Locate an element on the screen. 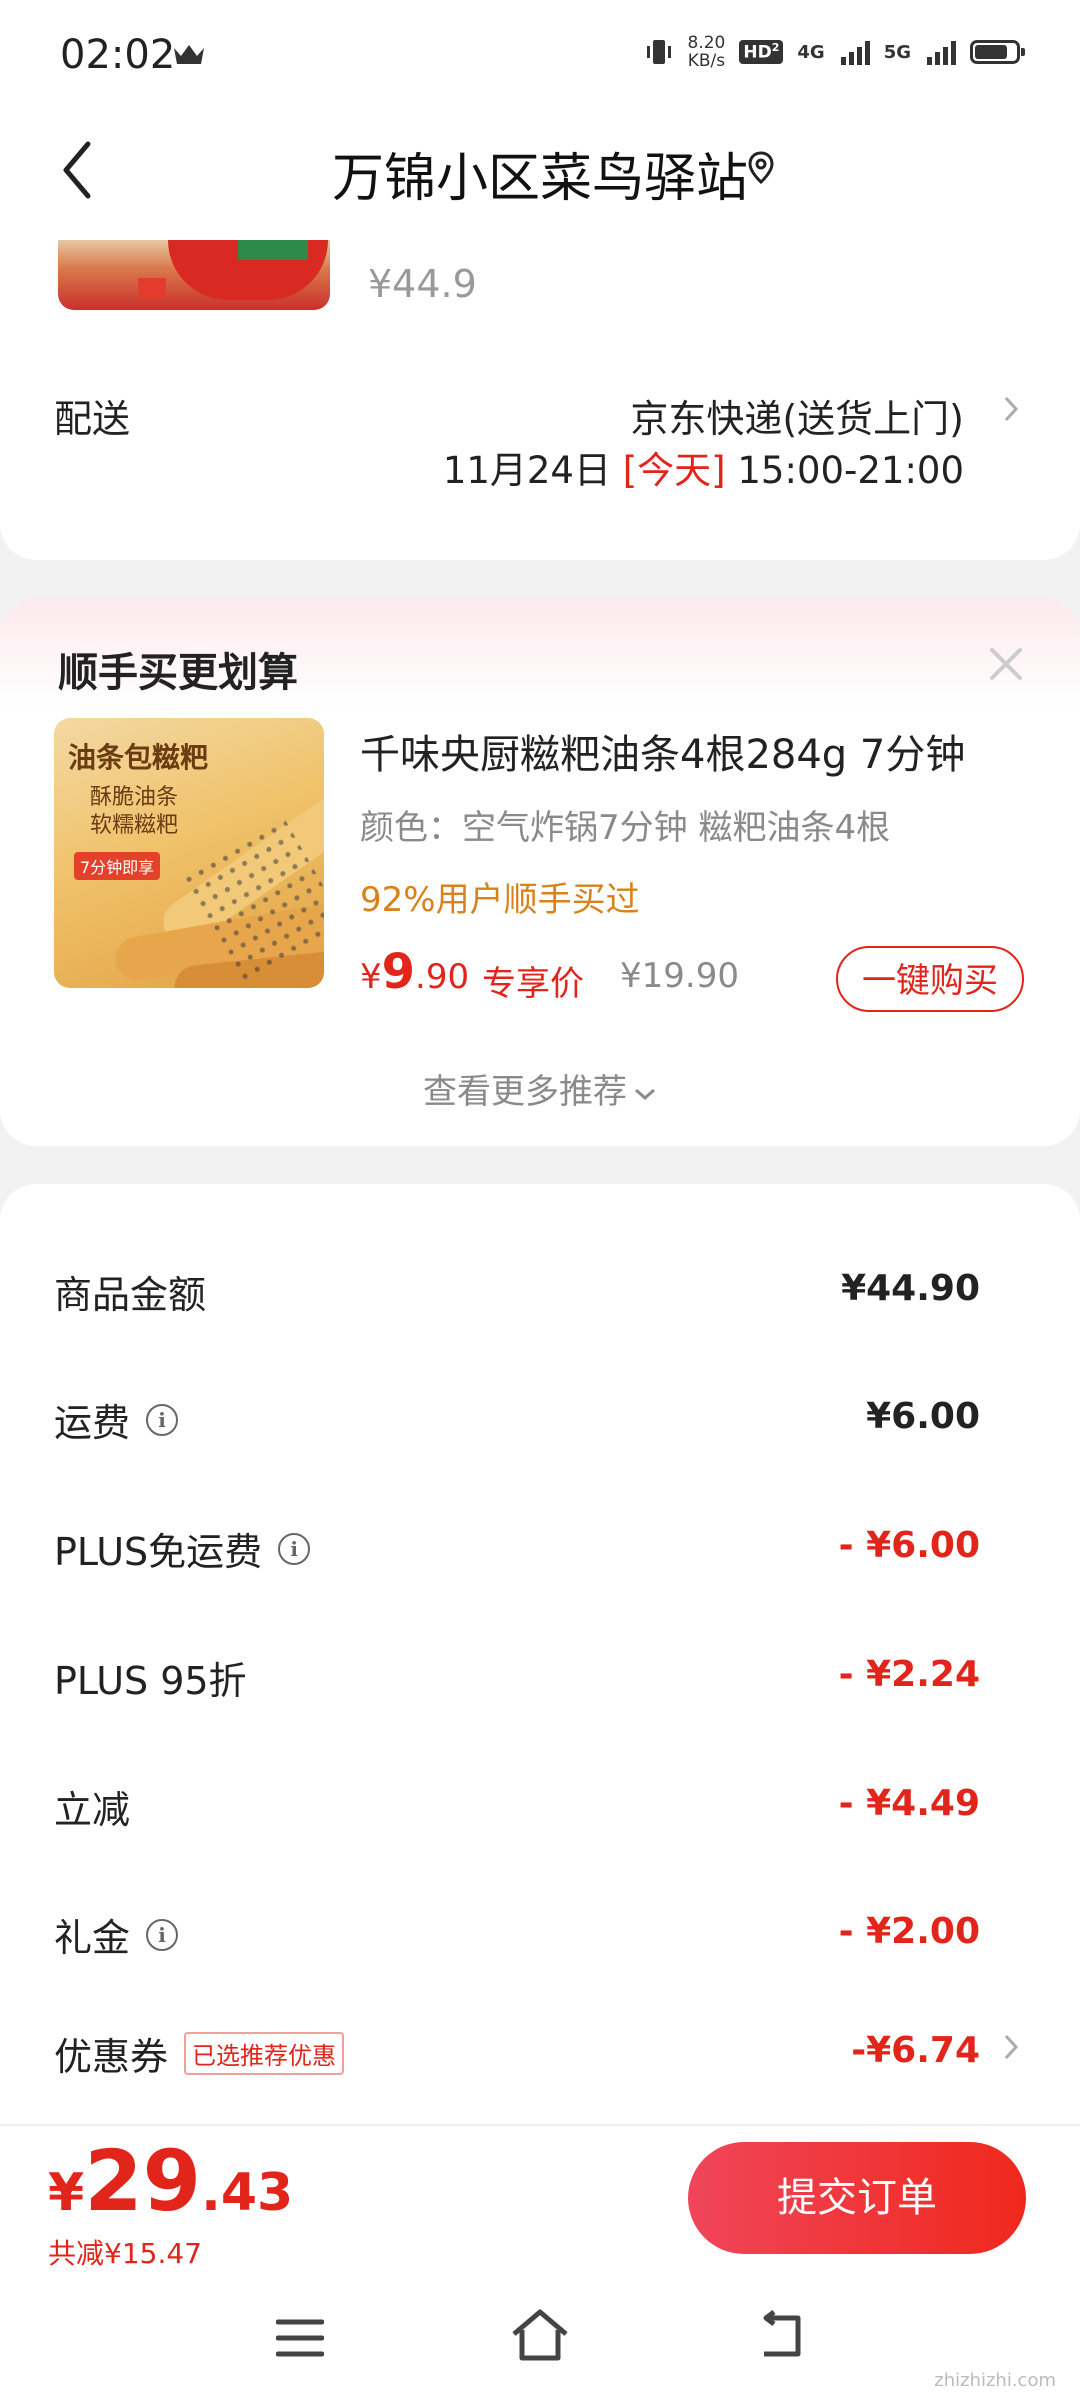  back-nav-icon is located at coordinates (779, 2335).